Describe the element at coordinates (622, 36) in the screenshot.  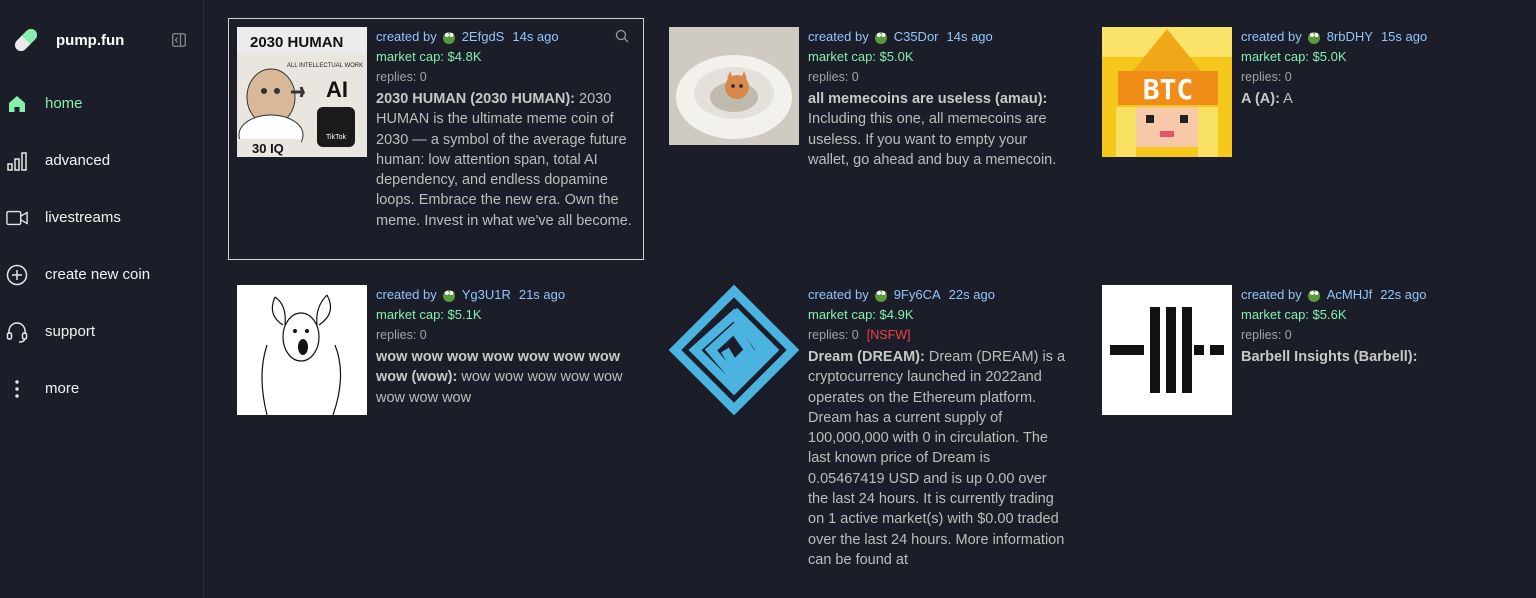
I see `search-icon` at that location.